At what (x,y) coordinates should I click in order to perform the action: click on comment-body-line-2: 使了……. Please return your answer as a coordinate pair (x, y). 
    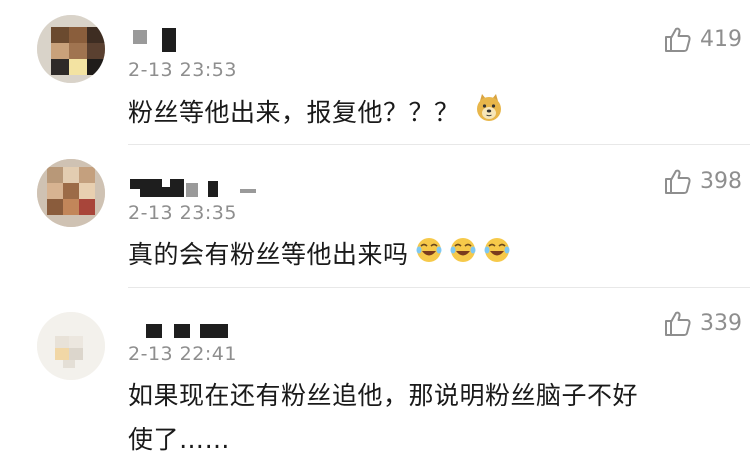
    Looking at the image, I should click on (179, 439).